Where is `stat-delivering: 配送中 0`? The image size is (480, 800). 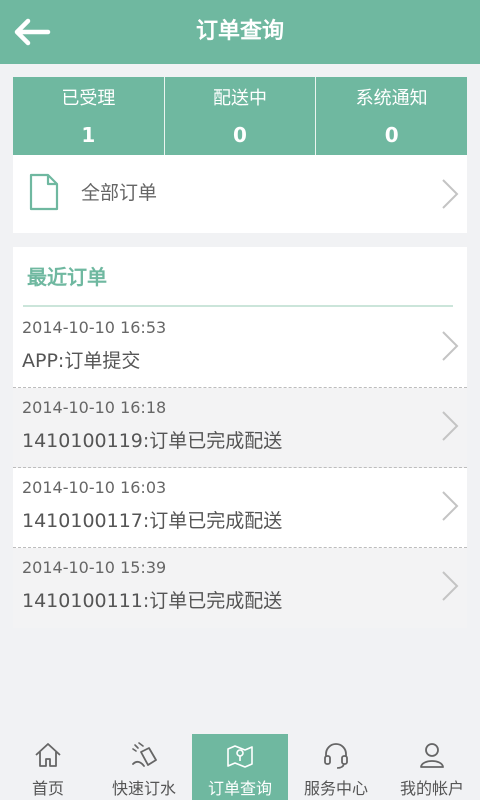 stat-delivering: 配送中 0 is located at coordinates (241, 116).